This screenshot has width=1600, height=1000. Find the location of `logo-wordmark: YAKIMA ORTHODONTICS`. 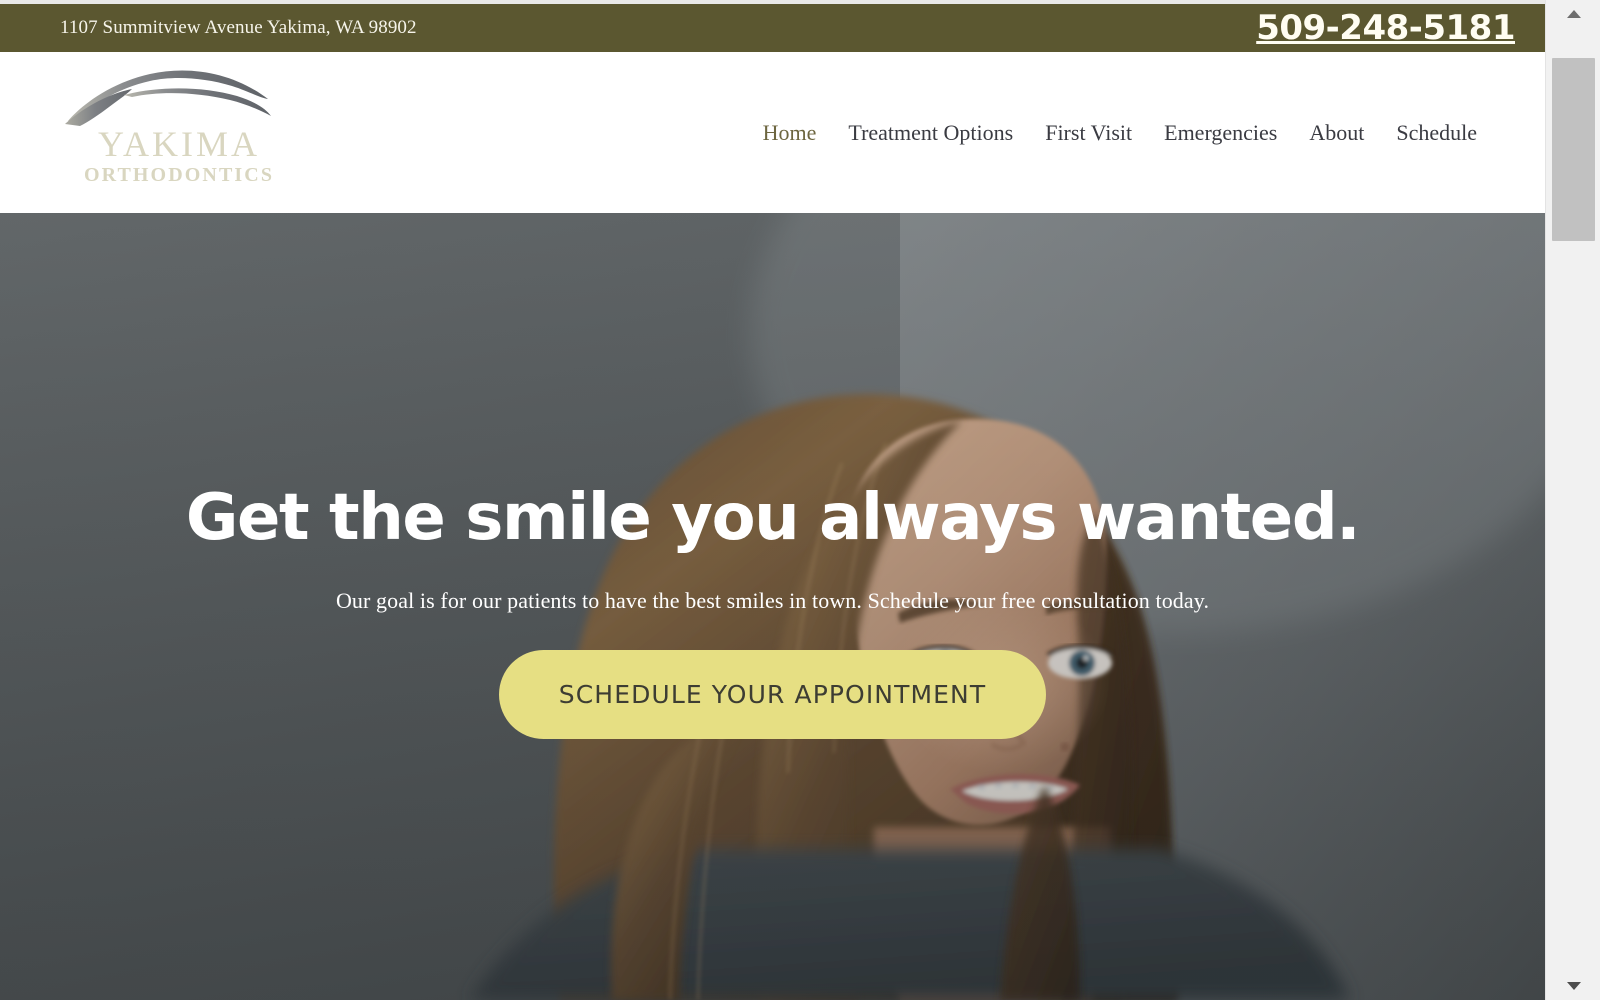

logo-wordmark: YAKIMA ORTHODONTICS is located at coordinates (179, 156).